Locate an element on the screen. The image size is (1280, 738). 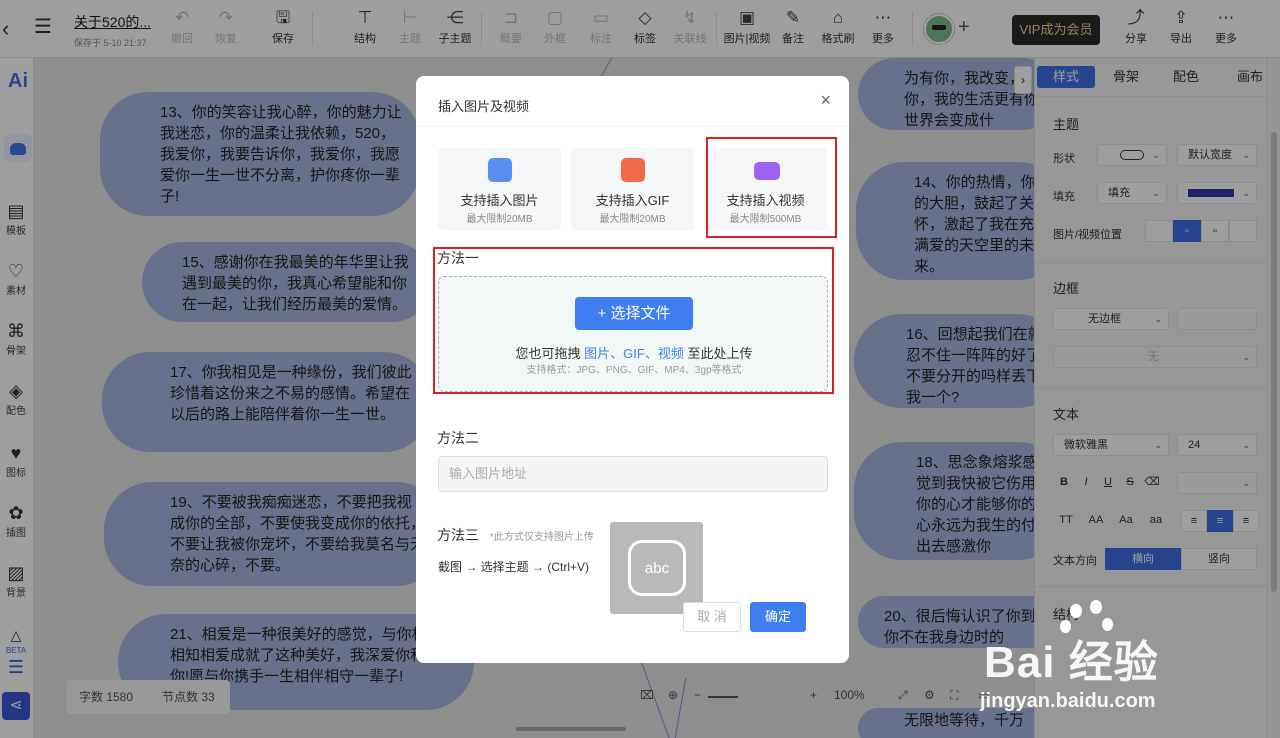
cancel-button: 取 消 is located at coordinates (712, 617).